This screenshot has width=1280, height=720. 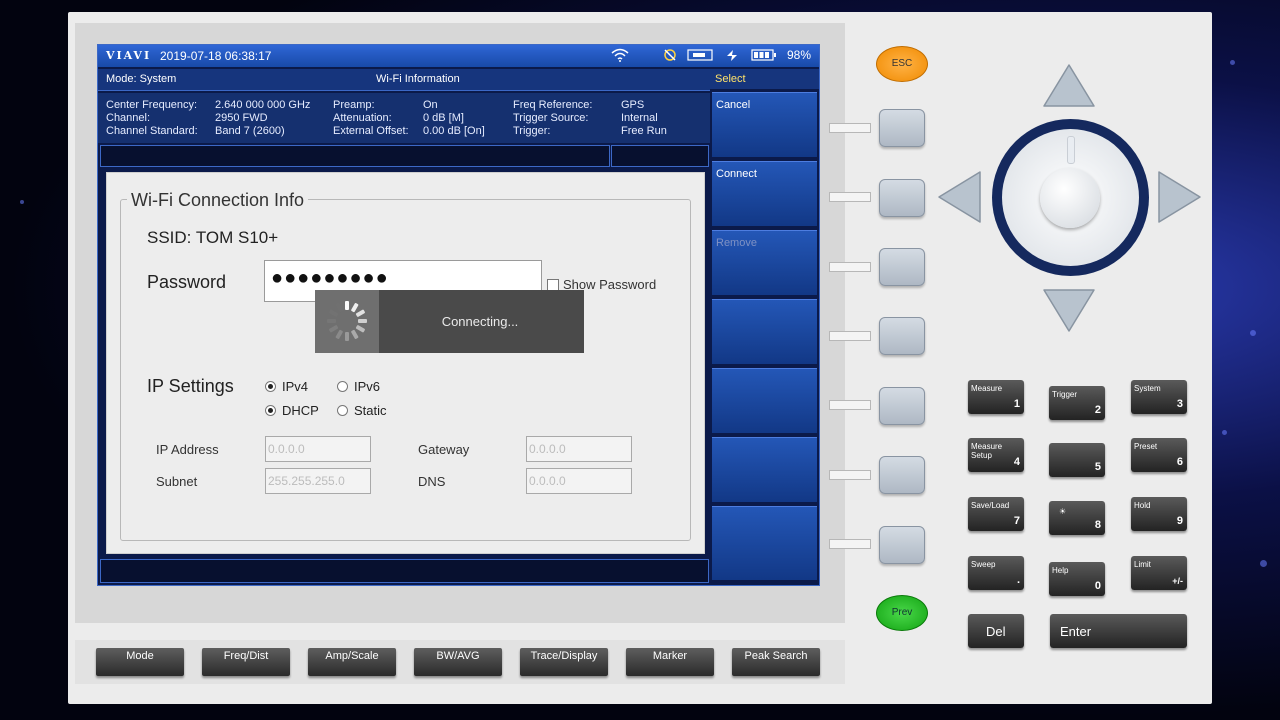 What do you see at coordinates (458, 56) in the screenshot?
I see `status-bar: VIAVI 2019-07-18 06:38:17 98%` at bounding box center [458, 56].